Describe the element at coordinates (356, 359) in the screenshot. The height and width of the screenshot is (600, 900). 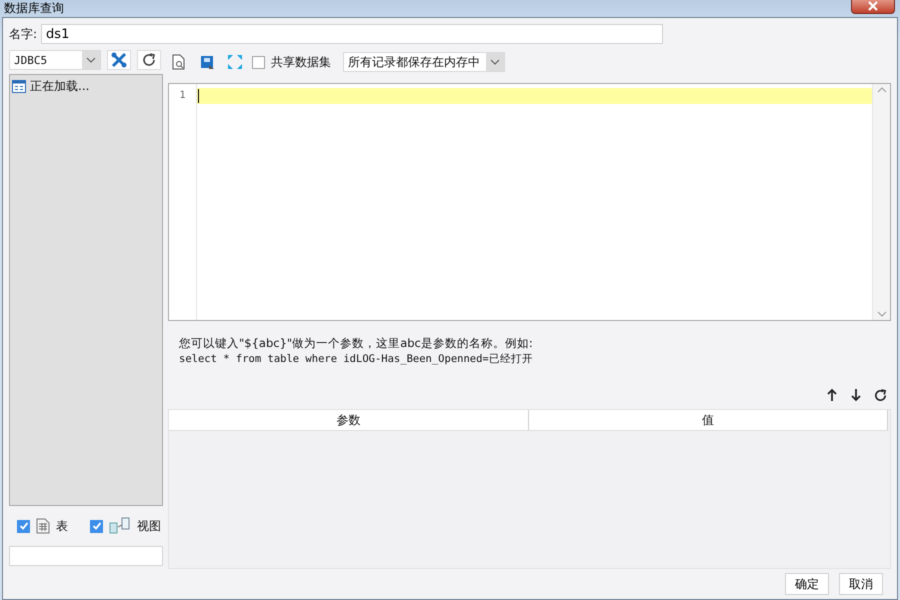
I see `example-query: select * from table where idLOG-Has_Been_Openned=已经打开` at that location.